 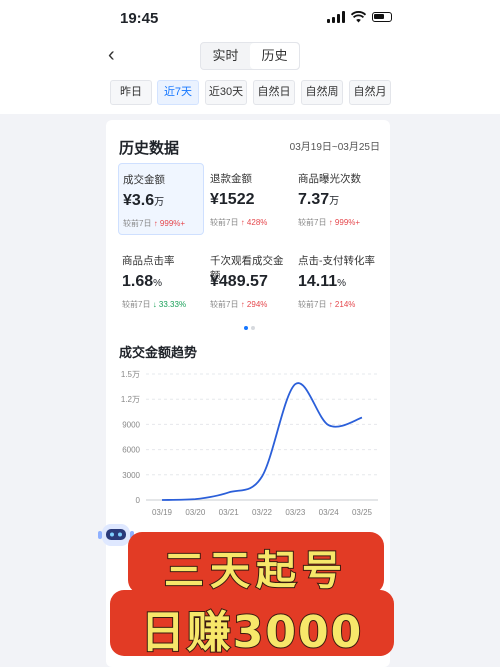 I want to click on metric-card: 成交金额 ¥3.6万较前7日 ↑ 999%+, so click(x=161, y=199).